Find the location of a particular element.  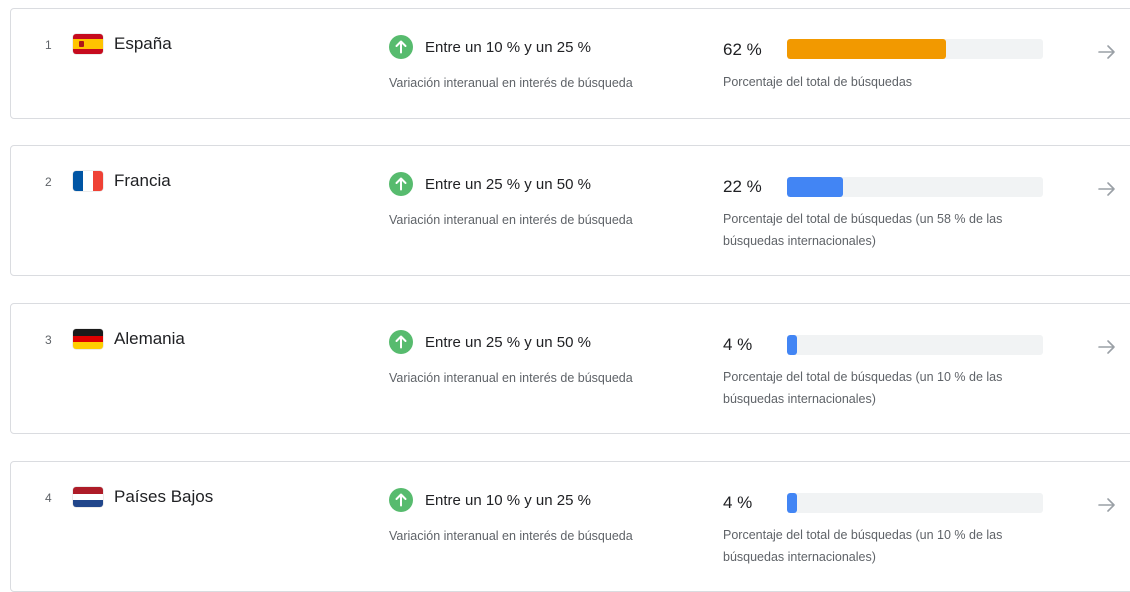

rank-number: 2 is located at coordinates (48, 182).